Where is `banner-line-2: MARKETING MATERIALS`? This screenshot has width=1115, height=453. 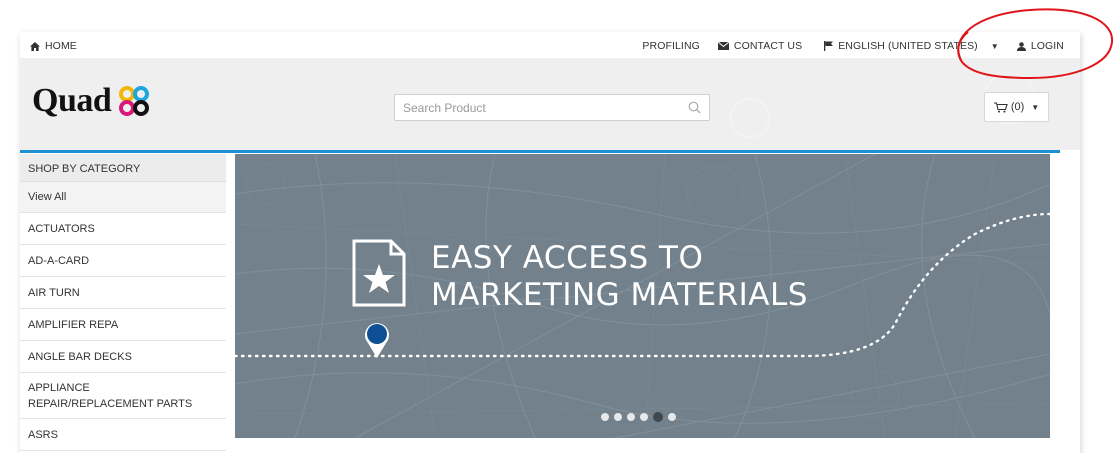 banner-line-2: MARKETING MATERIALS is located at coordinates (619, 295).